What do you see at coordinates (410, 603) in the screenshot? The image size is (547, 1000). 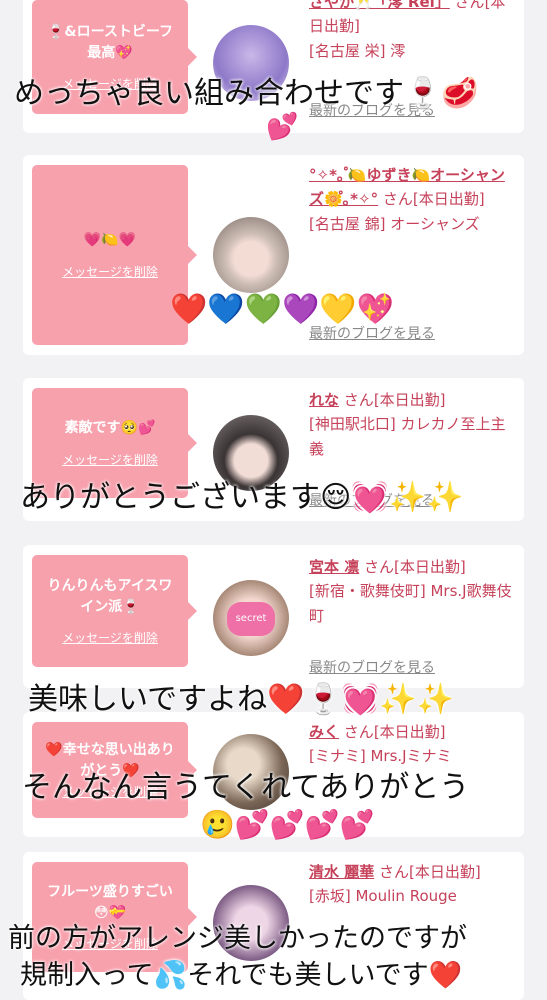 I see `shop-label: [新宿・歌舞伎町] Mrs.J歌舞伎町` at bounding box center [410, 603].